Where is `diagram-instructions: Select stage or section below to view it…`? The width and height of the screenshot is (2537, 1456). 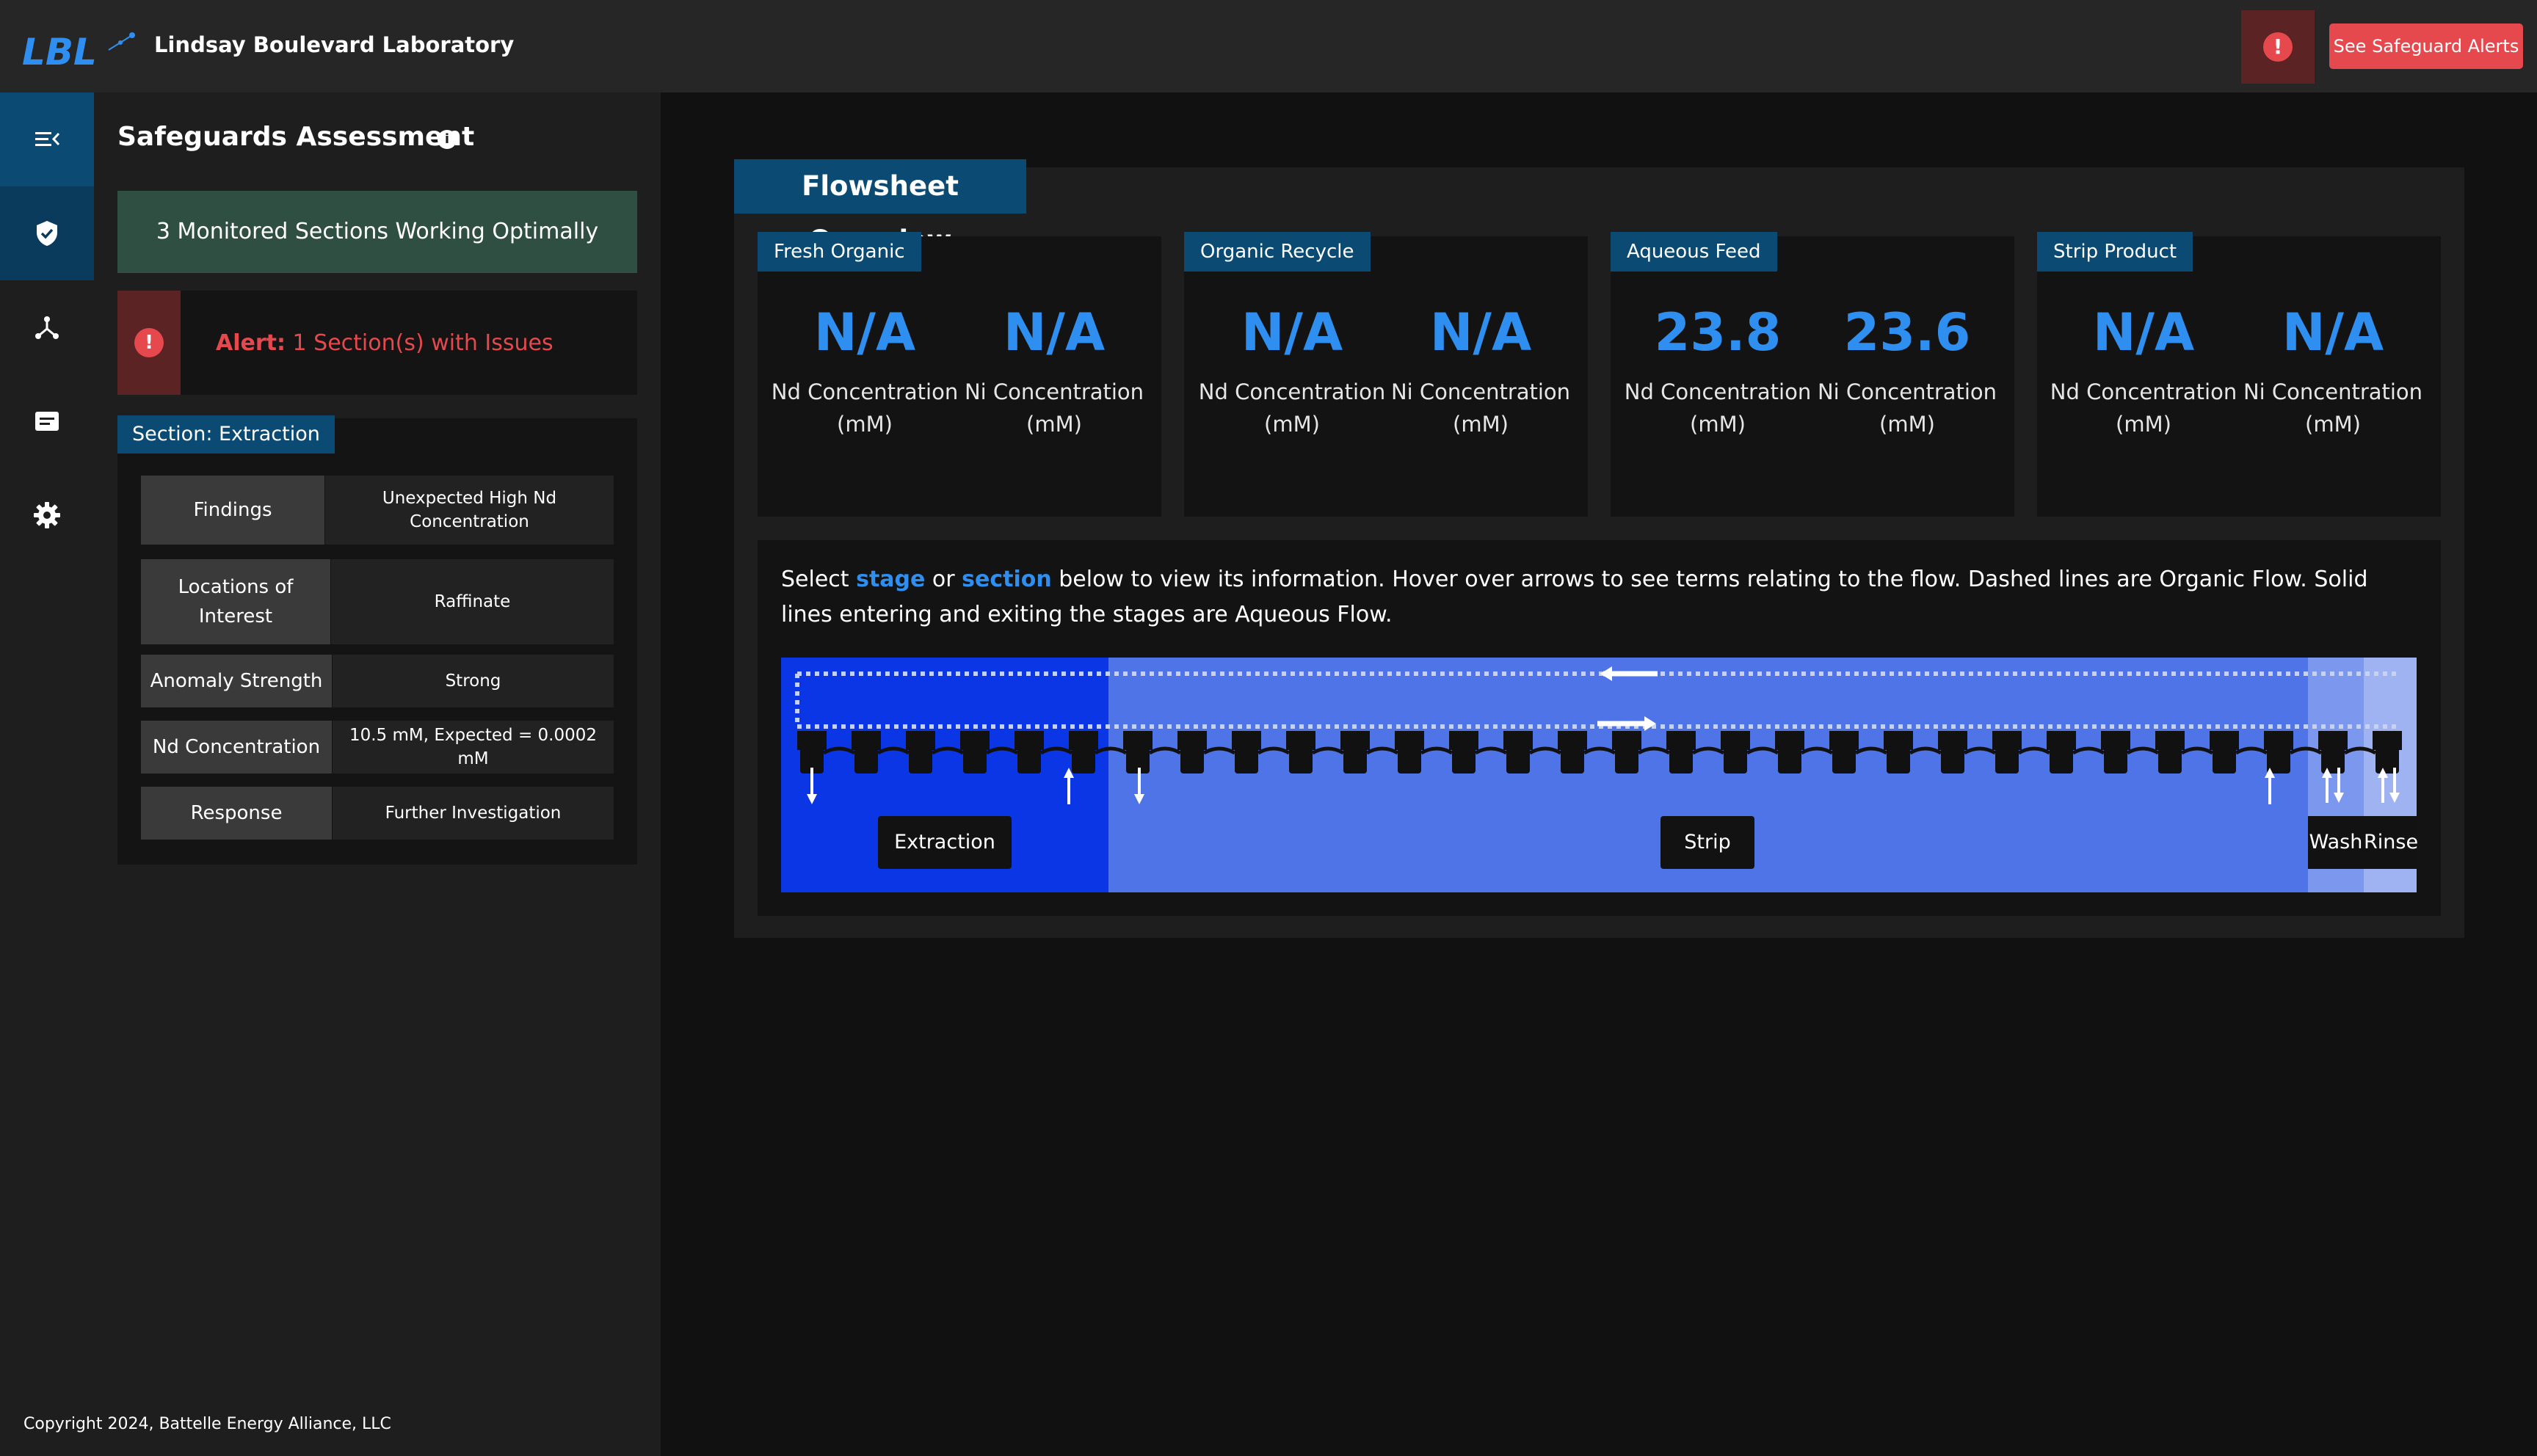
diagram-instructions: Select stage or section below to view it… is located at coordinates (1603, 597).